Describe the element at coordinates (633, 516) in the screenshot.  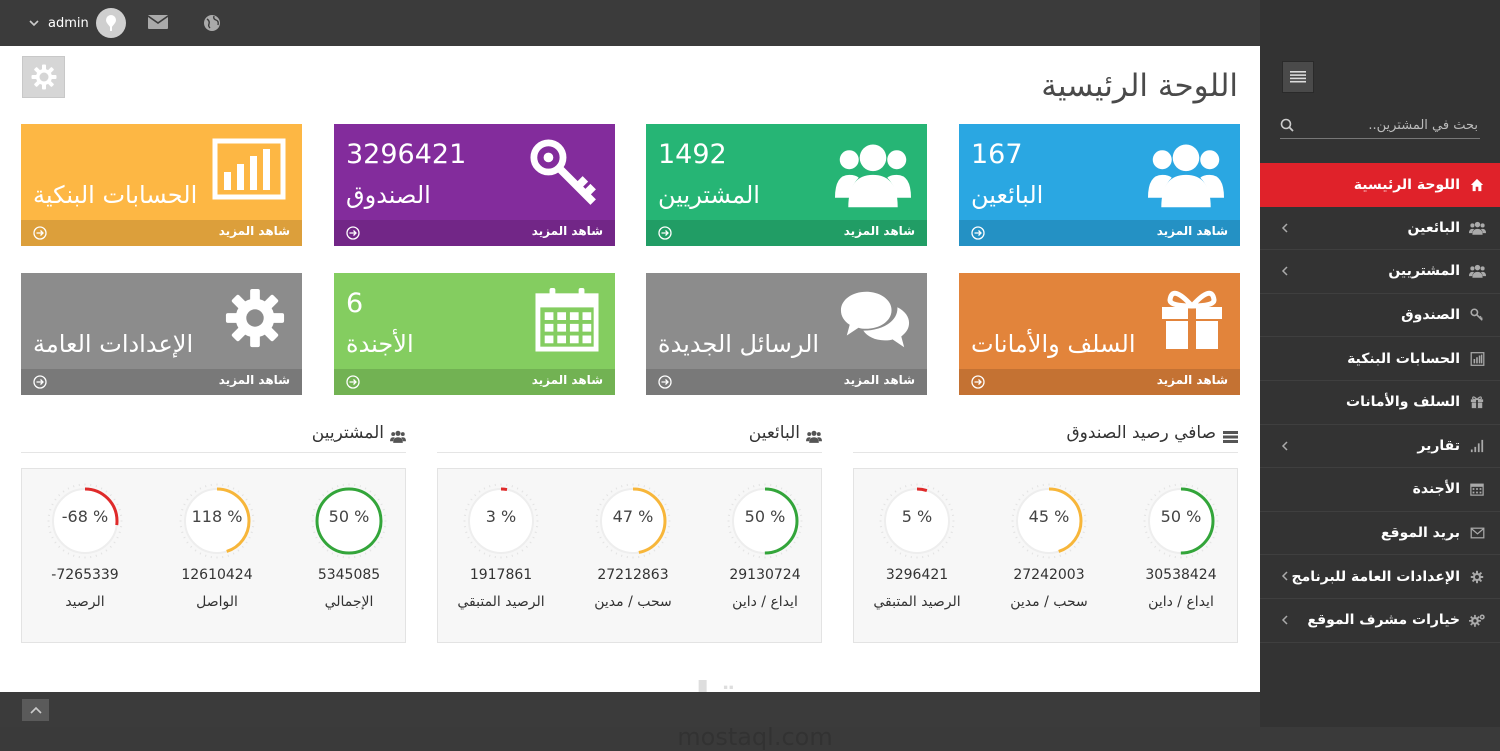
I see `gauge-percent: 47 %` at that location.